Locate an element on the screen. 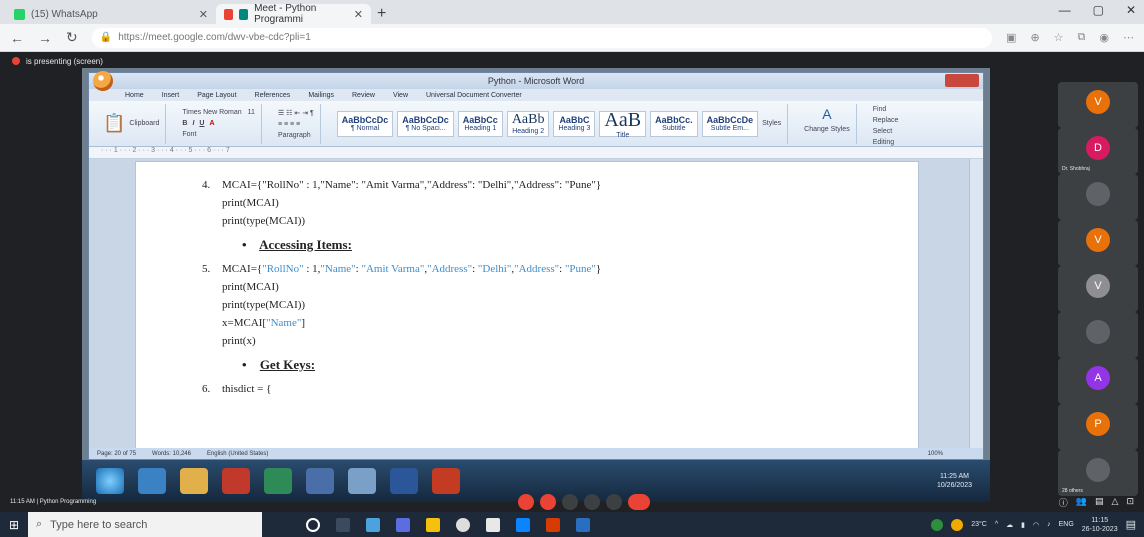 This screenshot has height=537, width=1144. style-option: AaB Title is located at coordinates (623, 124).